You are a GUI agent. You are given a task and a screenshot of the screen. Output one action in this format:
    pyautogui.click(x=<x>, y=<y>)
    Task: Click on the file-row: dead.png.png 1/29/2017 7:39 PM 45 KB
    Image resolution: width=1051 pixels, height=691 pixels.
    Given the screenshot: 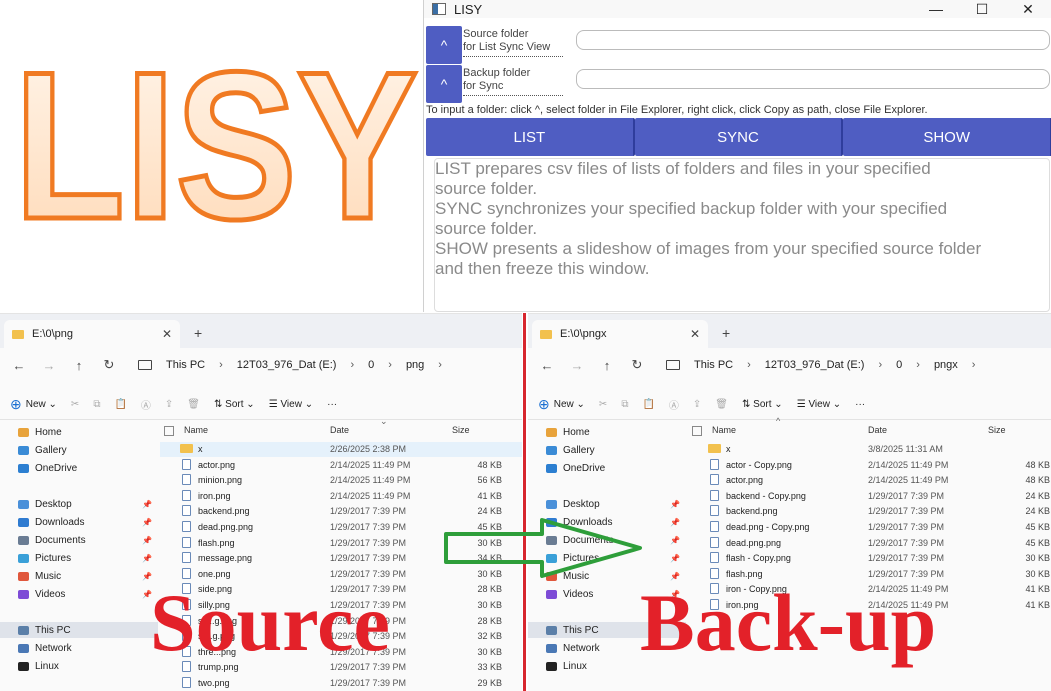 What is the action you would take?
    pyautogui.click(x=869, y=543)
    